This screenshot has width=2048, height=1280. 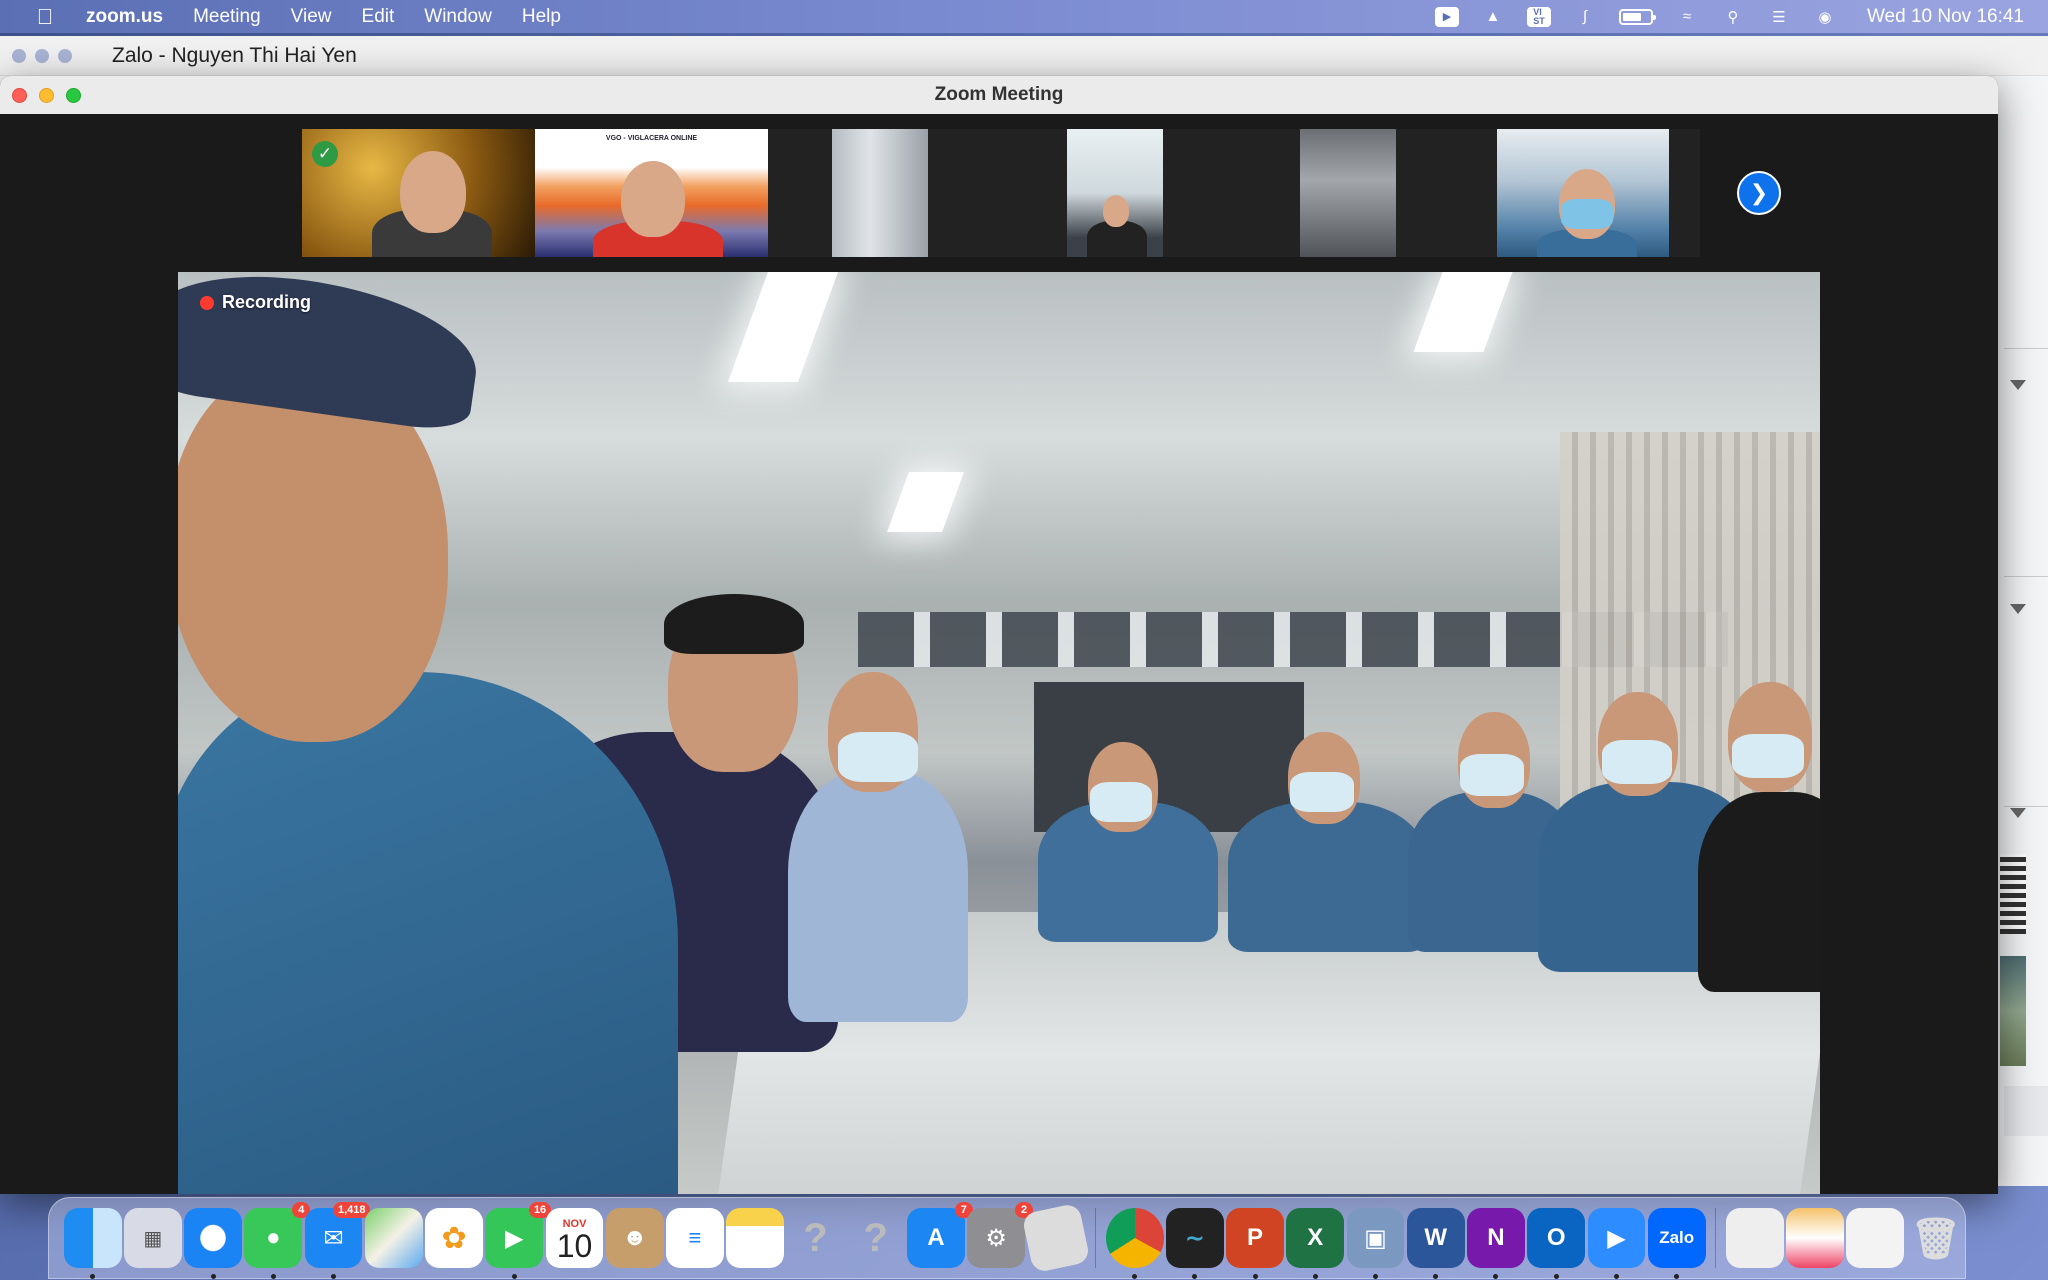 What do you see at coordinates (1375, 1243) in the screenshot?
I see `preview-icon: ▣` at bounding box center [1375, 1243].